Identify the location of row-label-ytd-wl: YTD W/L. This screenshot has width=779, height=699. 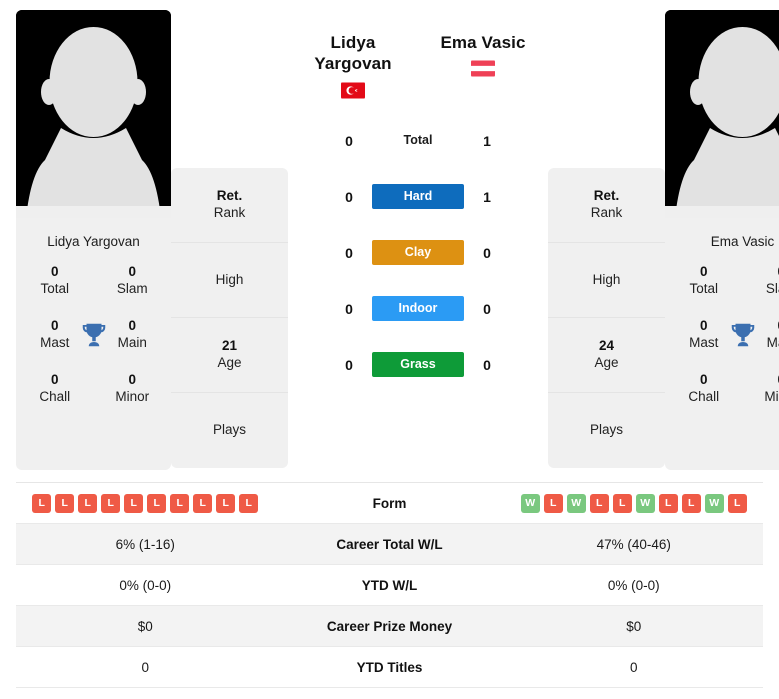
(389, 585).